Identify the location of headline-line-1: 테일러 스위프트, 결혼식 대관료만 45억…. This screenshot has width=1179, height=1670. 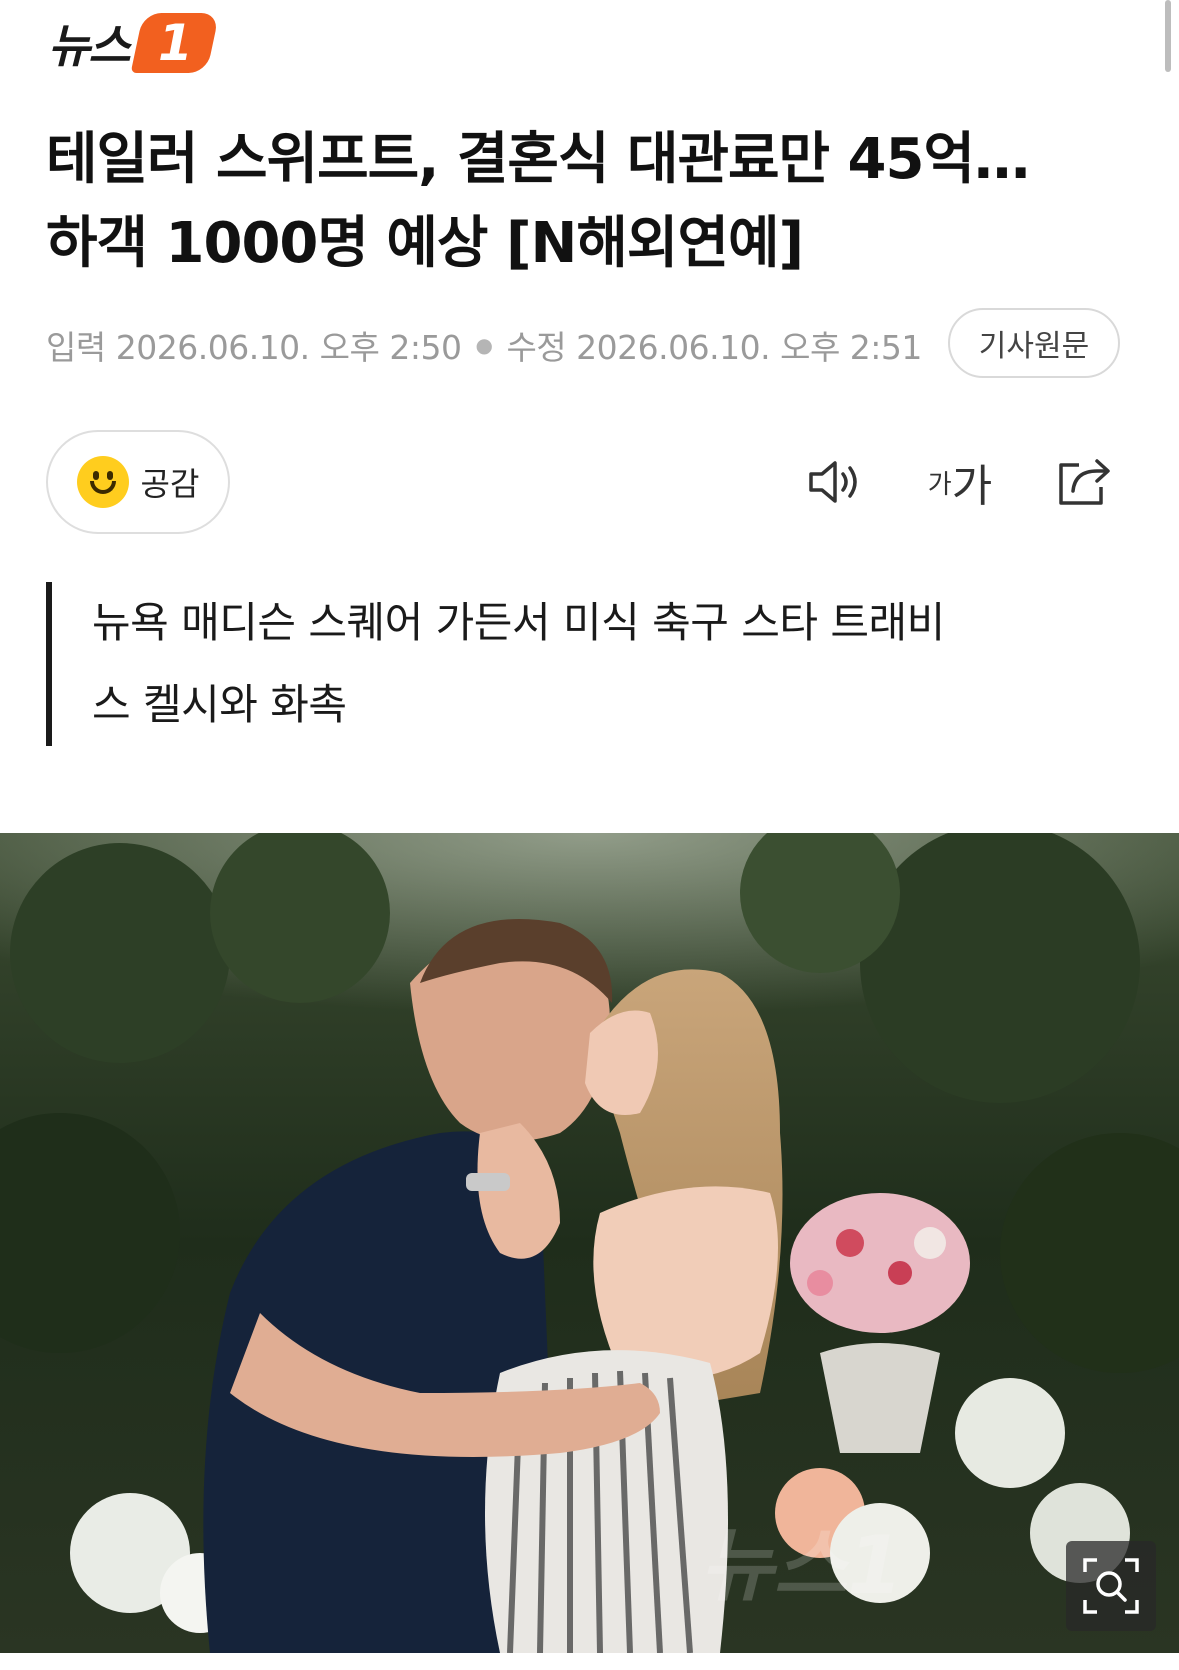
(538, 159).